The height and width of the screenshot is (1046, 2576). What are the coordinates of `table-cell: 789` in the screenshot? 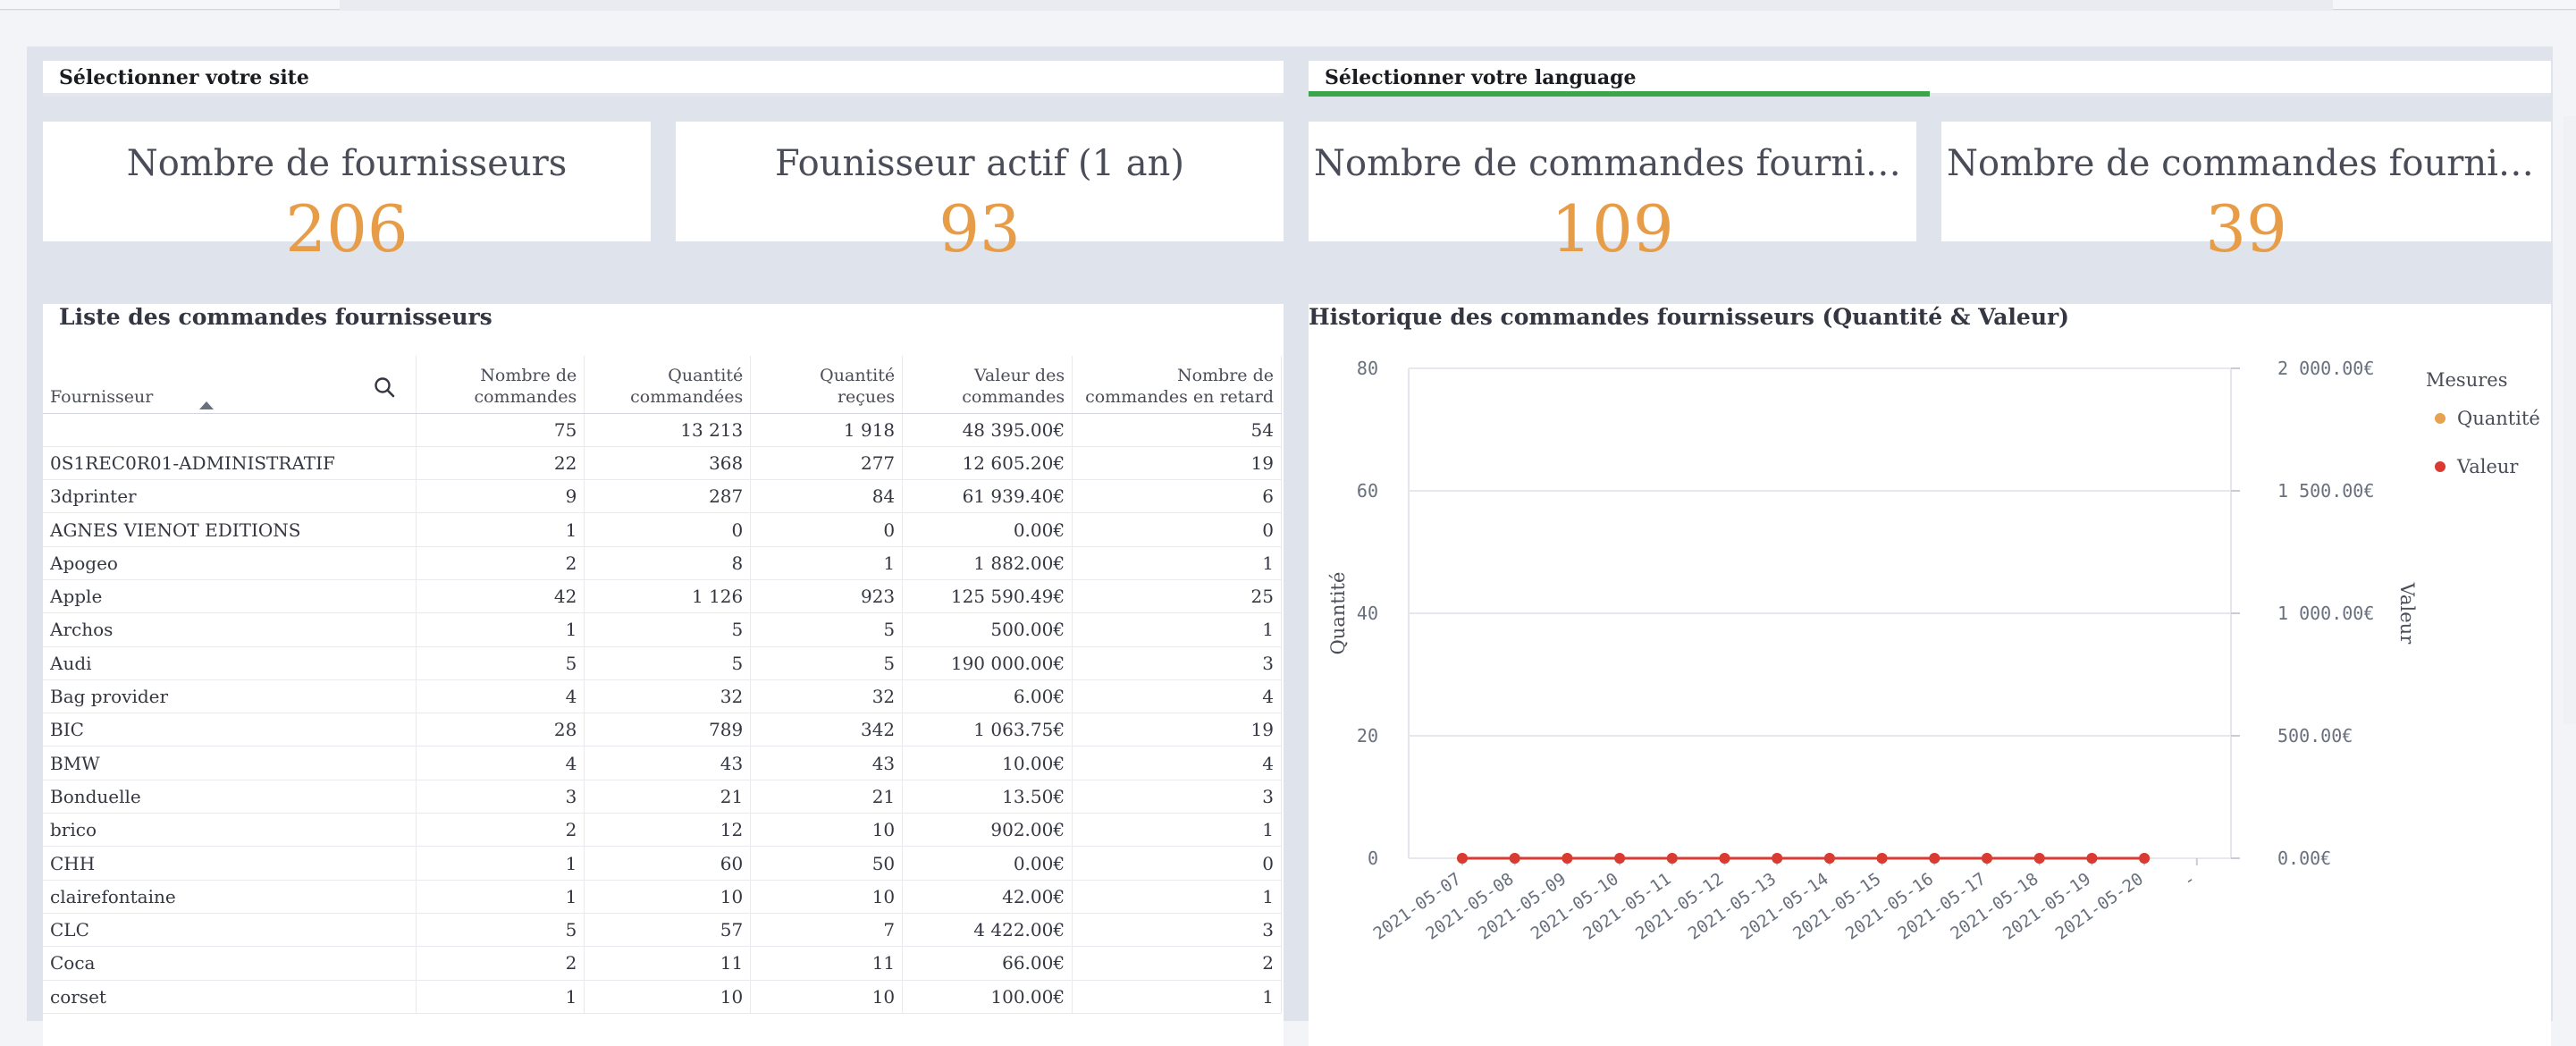 It's located at (668, 730).